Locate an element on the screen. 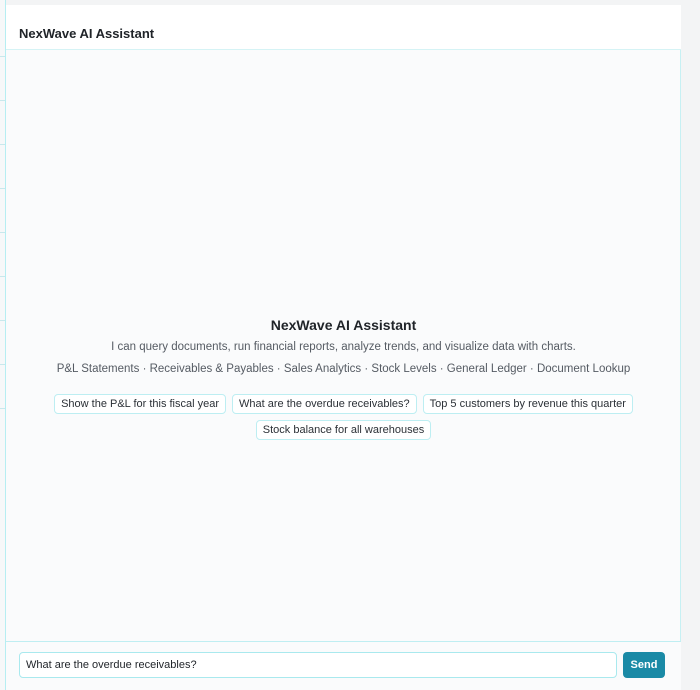 This screenshot has height=690, width=700. header-title: NexWave AI Assistant is located at coordinates (87, 33).